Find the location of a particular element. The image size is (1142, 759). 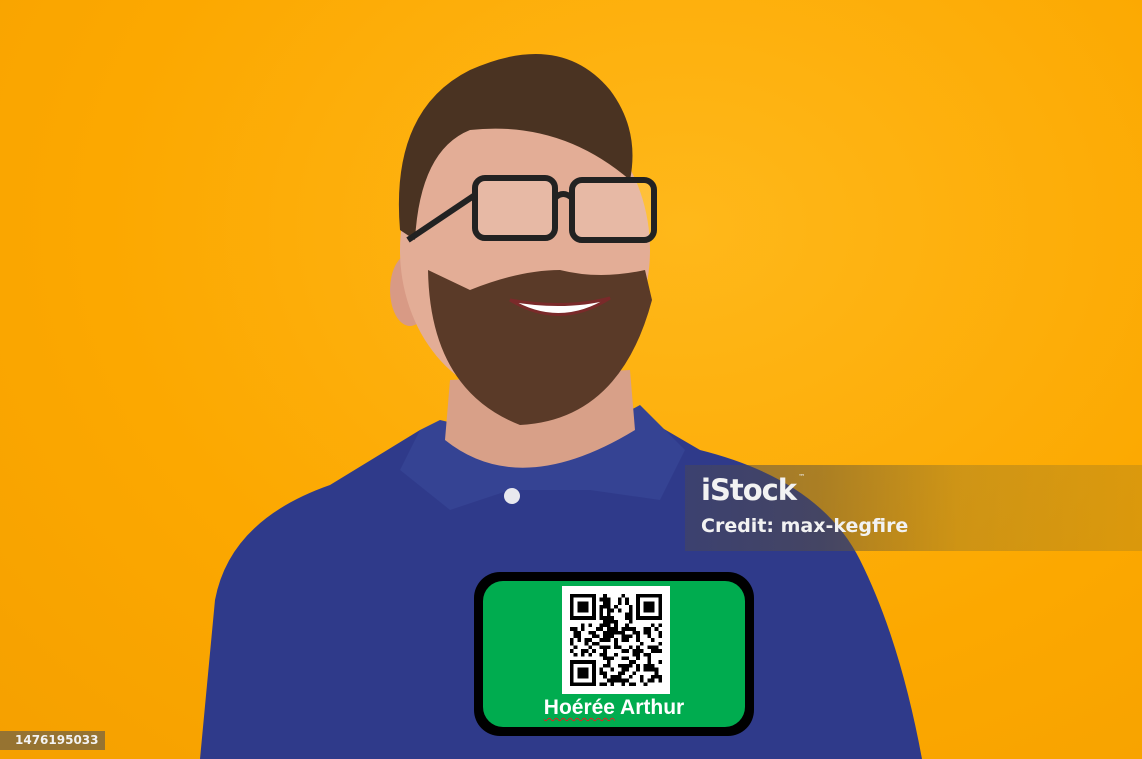

qr-code-icon is located at coordinates (616, 640).